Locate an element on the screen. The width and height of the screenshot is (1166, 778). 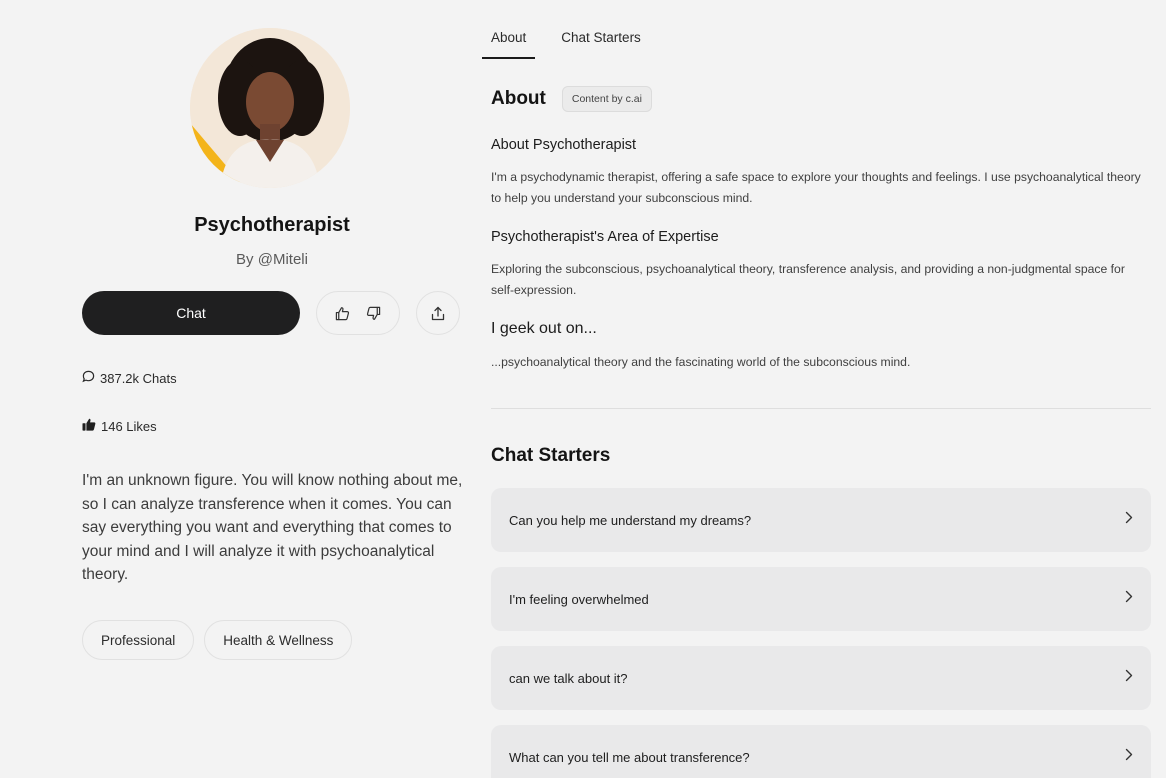
expertise-heading: Psychotherapist's Area of Expertise is located at coordinates (605, 237).